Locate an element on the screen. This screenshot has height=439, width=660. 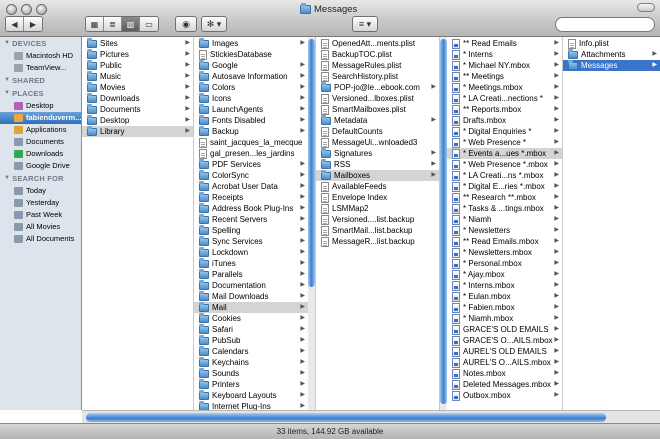
list-view-button: ≣ is located at coordinates (113, 24).